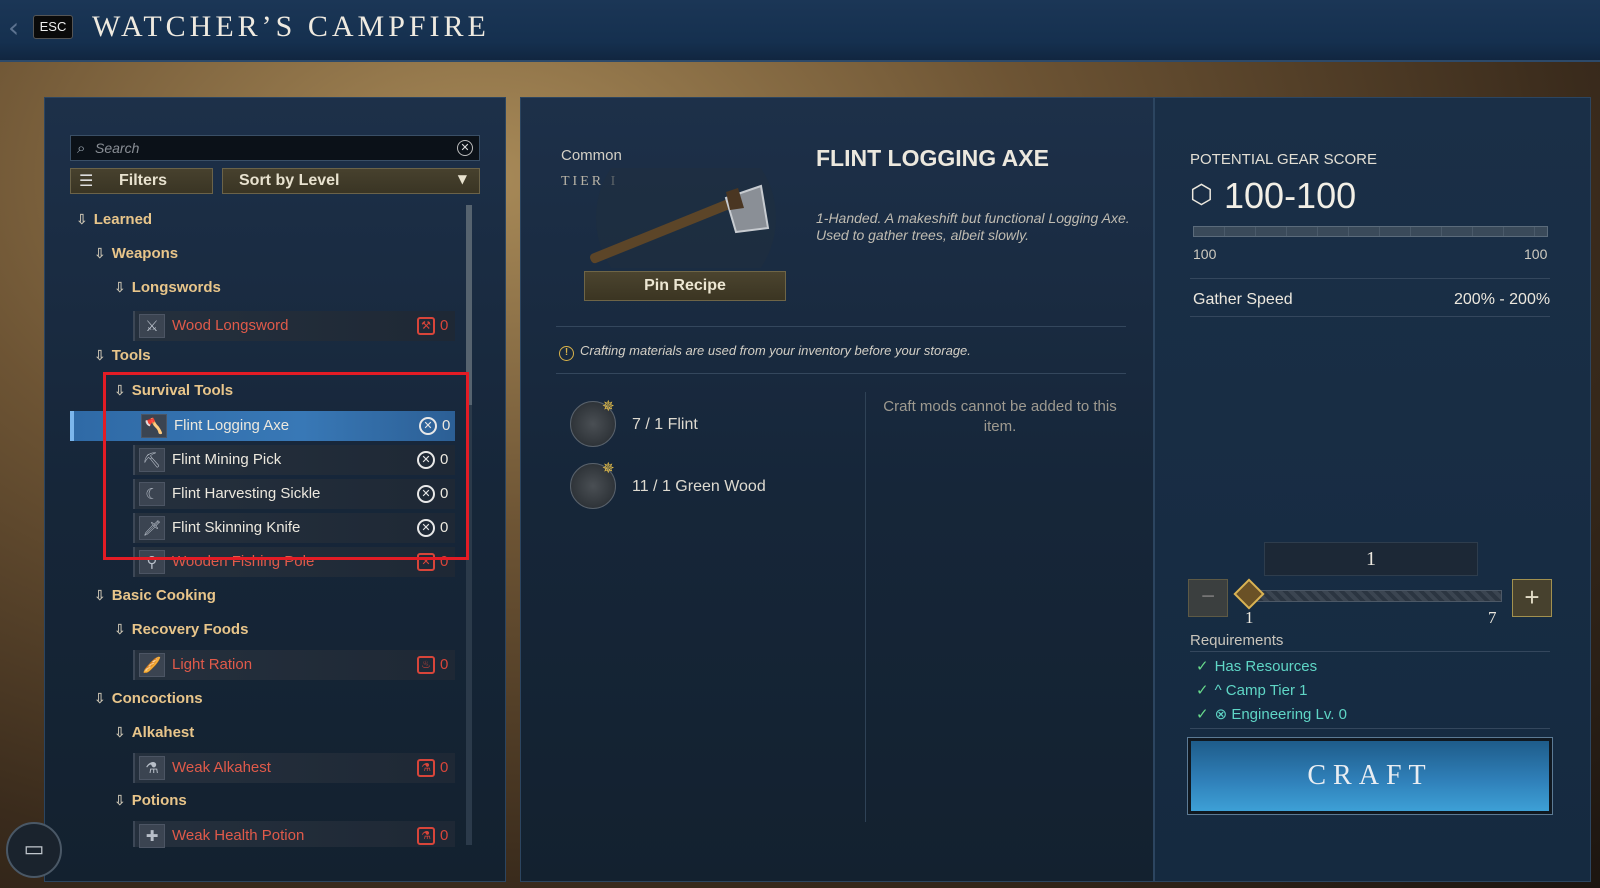 This screenshot has width=1600, height=888. What do you see at coordinates (1536, 254) in the screenshot?
I see `gear-score-max: 100` at bounding box center [1536, 254].